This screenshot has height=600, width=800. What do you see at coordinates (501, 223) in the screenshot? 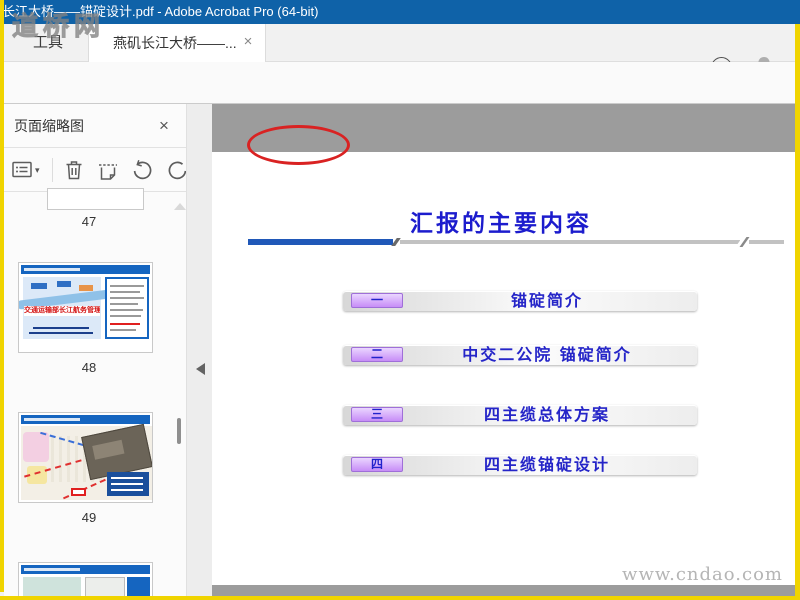
I see `slide-heading: 汇报的主要内容` at bounding box center [501, 223].